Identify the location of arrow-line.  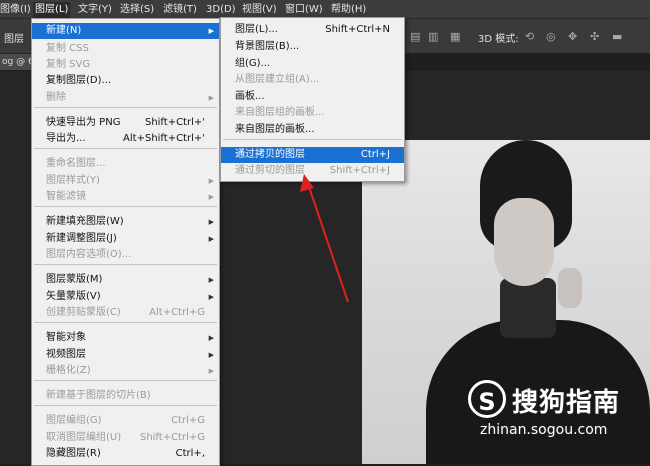
(328, 243).